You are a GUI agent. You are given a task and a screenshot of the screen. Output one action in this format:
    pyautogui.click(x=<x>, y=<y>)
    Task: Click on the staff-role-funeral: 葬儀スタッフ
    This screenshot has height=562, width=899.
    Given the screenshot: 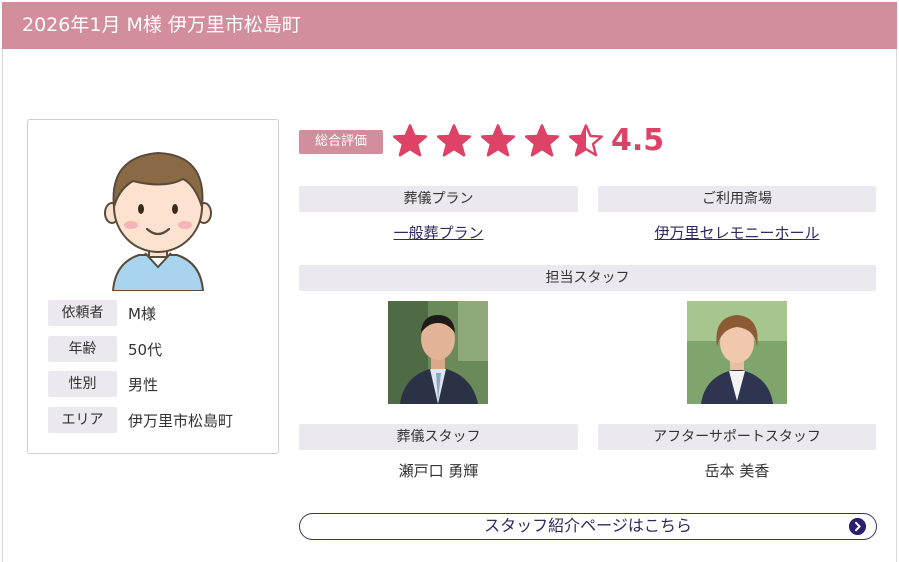 What is the action you would take?
    pyautogui.click(x=438, y=437)
    